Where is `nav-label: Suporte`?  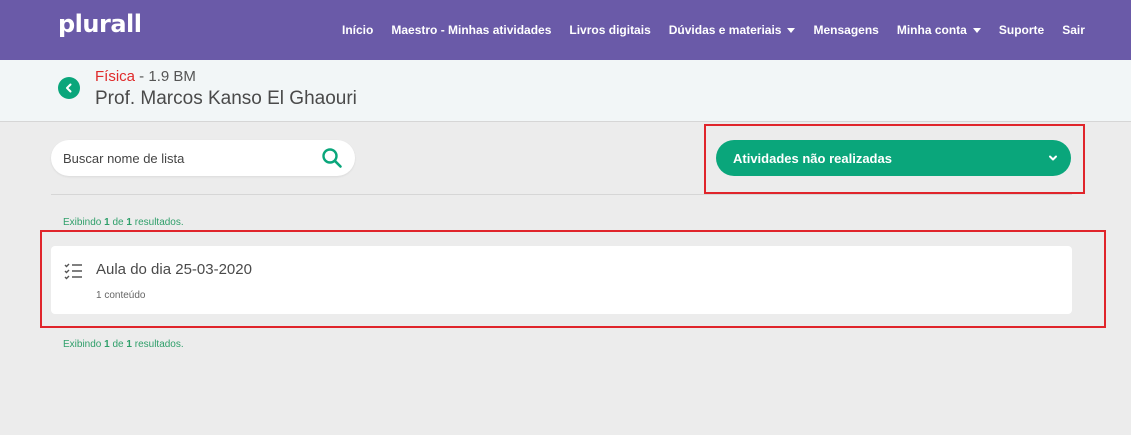 nav-label: Suporte is located at coordinates (1021, 30).